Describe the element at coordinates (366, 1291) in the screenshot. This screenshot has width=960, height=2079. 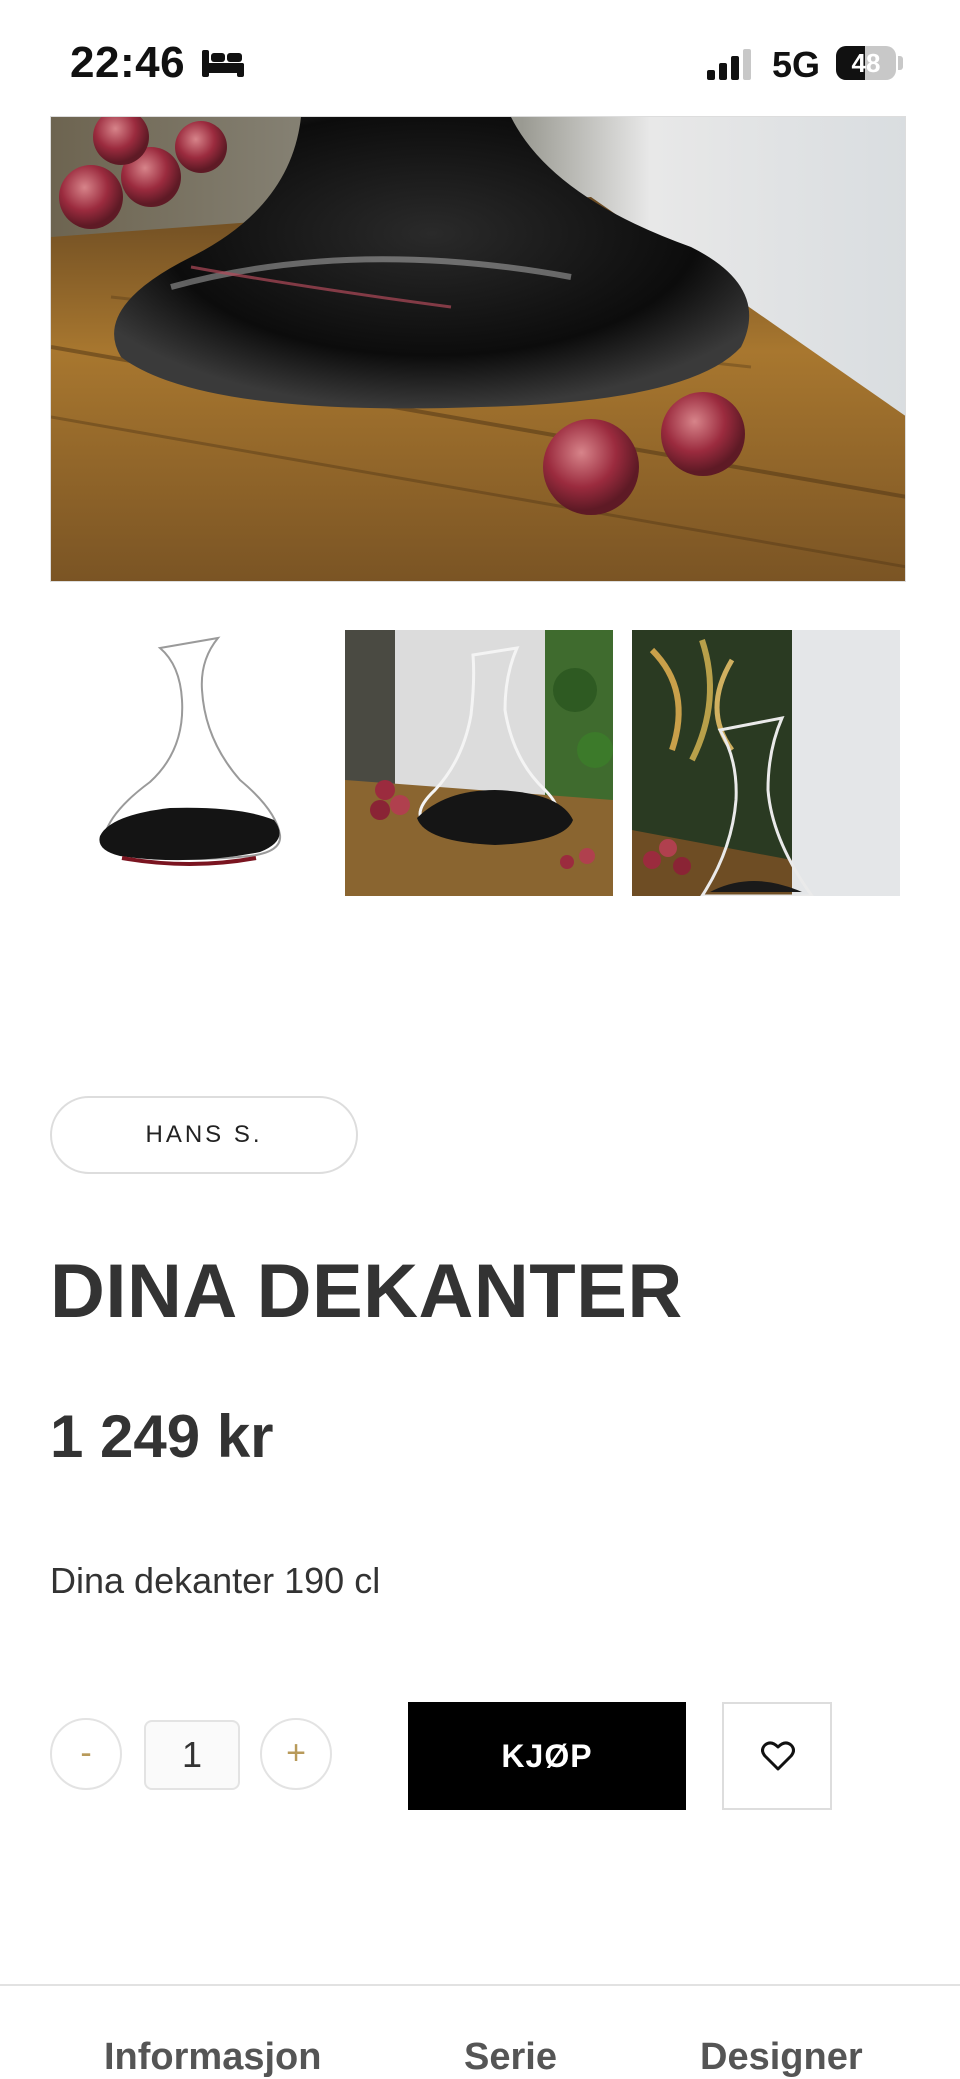
I see `product-title: DINA DEKANTER` at that location.